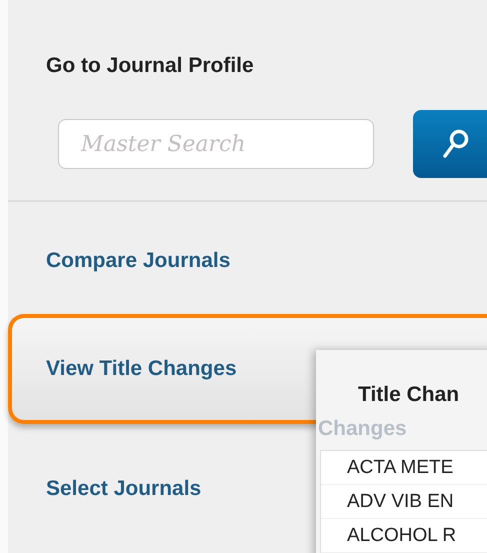 This screenshot has height=553, width=487. What do you see at coordinates (216, 144) in the screenshot?
I see `search-field: Master Search` at bounding box center [216, 144].